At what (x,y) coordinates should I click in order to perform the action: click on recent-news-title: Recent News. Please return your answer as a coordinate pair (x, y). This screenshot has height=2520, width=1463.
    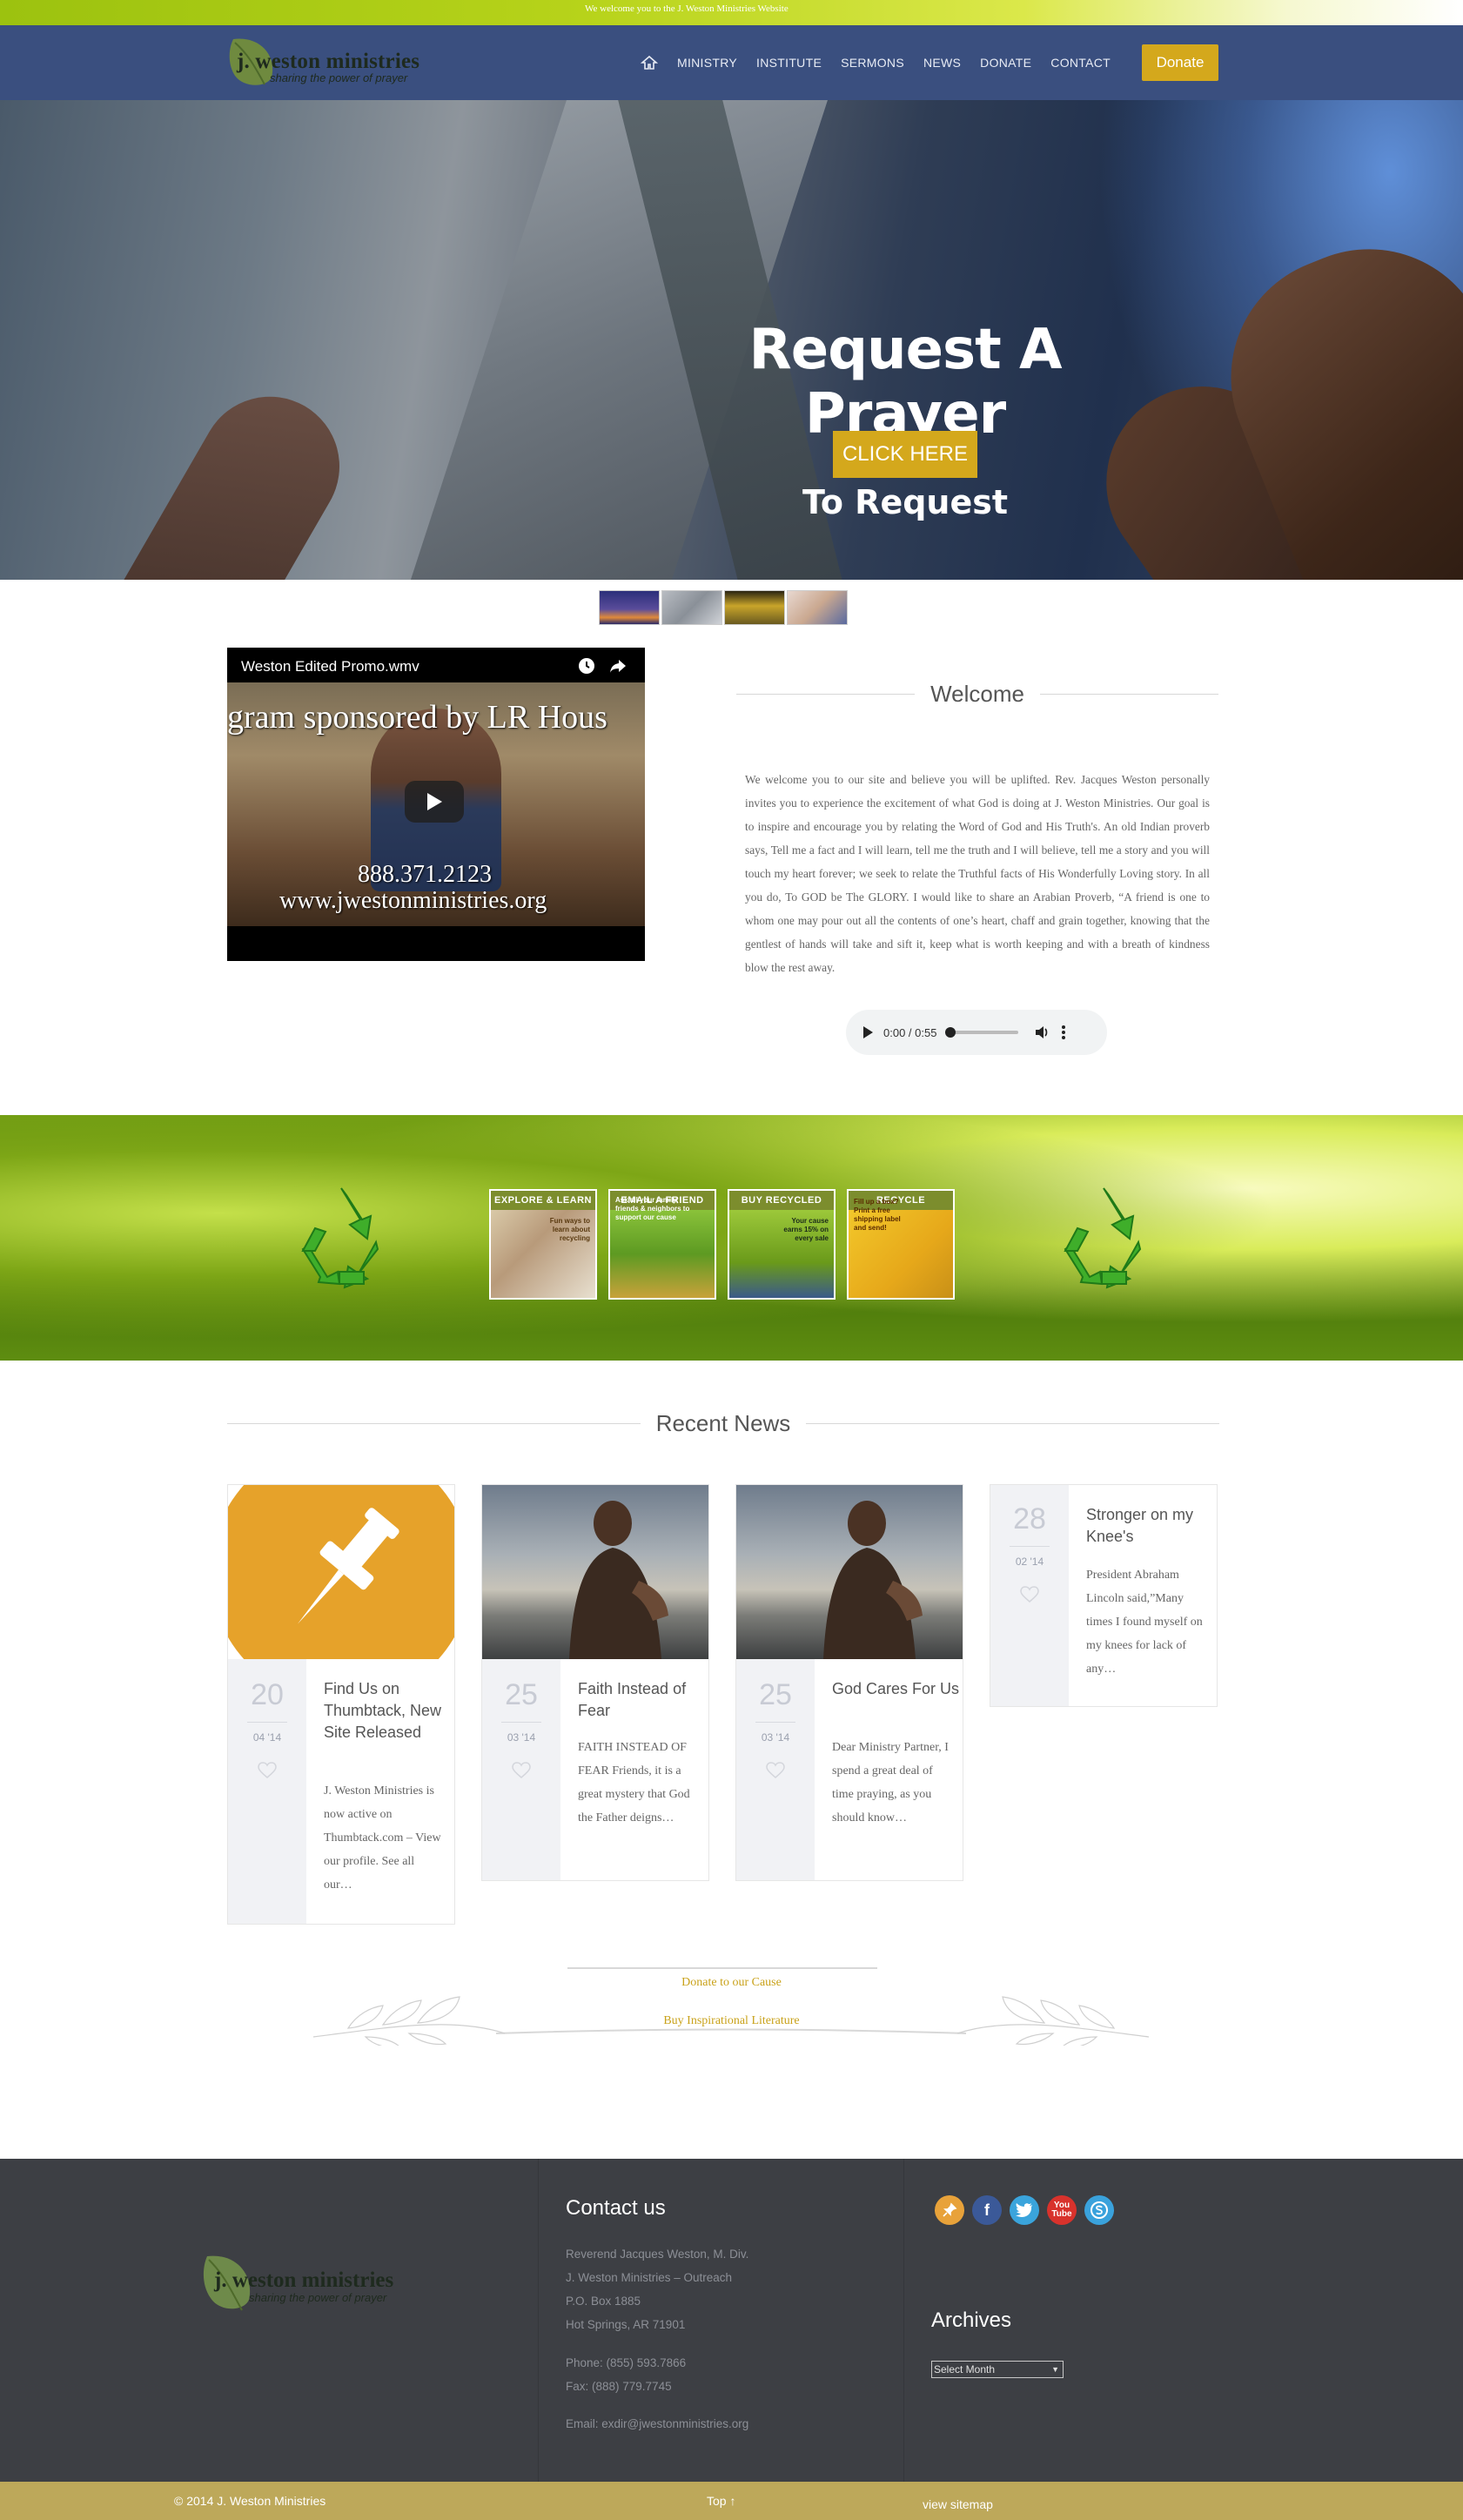
    Looking at the image, I should click on (723, 1423).